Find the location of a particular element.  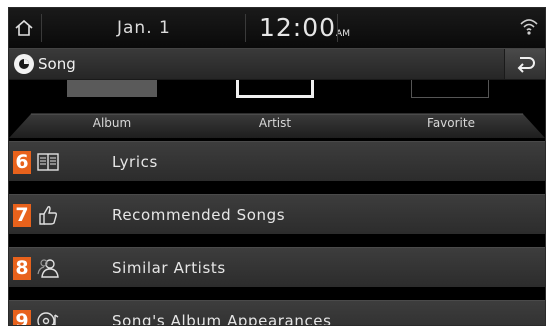

time-value: 12:00 is located at coordinates (298, 27).